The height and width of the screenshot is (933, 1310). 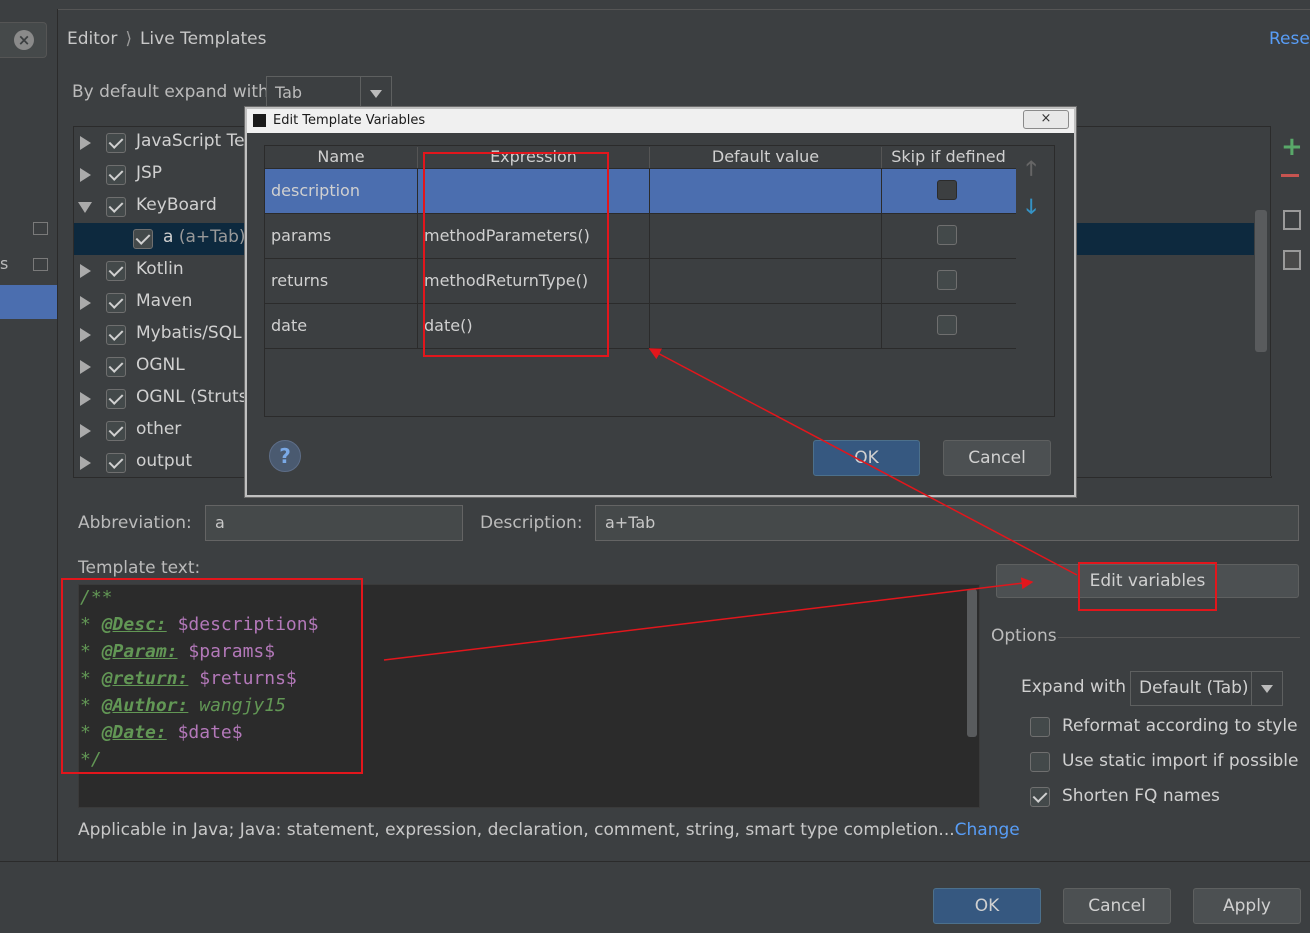 I want to click on dialog-ok-button: OK, so click(x=866, y=458).